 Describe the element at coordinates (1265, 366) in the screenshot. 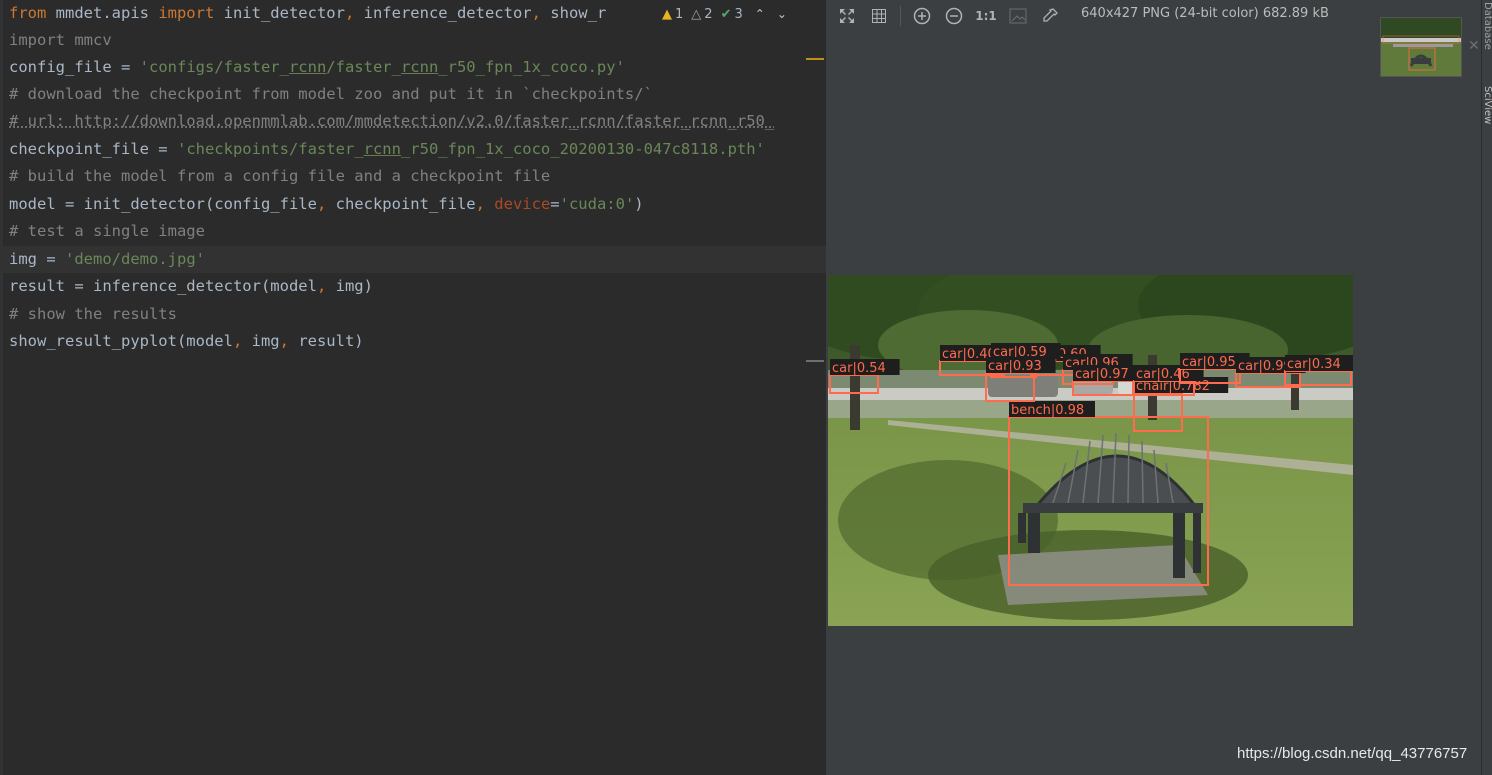

I see `detection-label: car|0.99` at that location.